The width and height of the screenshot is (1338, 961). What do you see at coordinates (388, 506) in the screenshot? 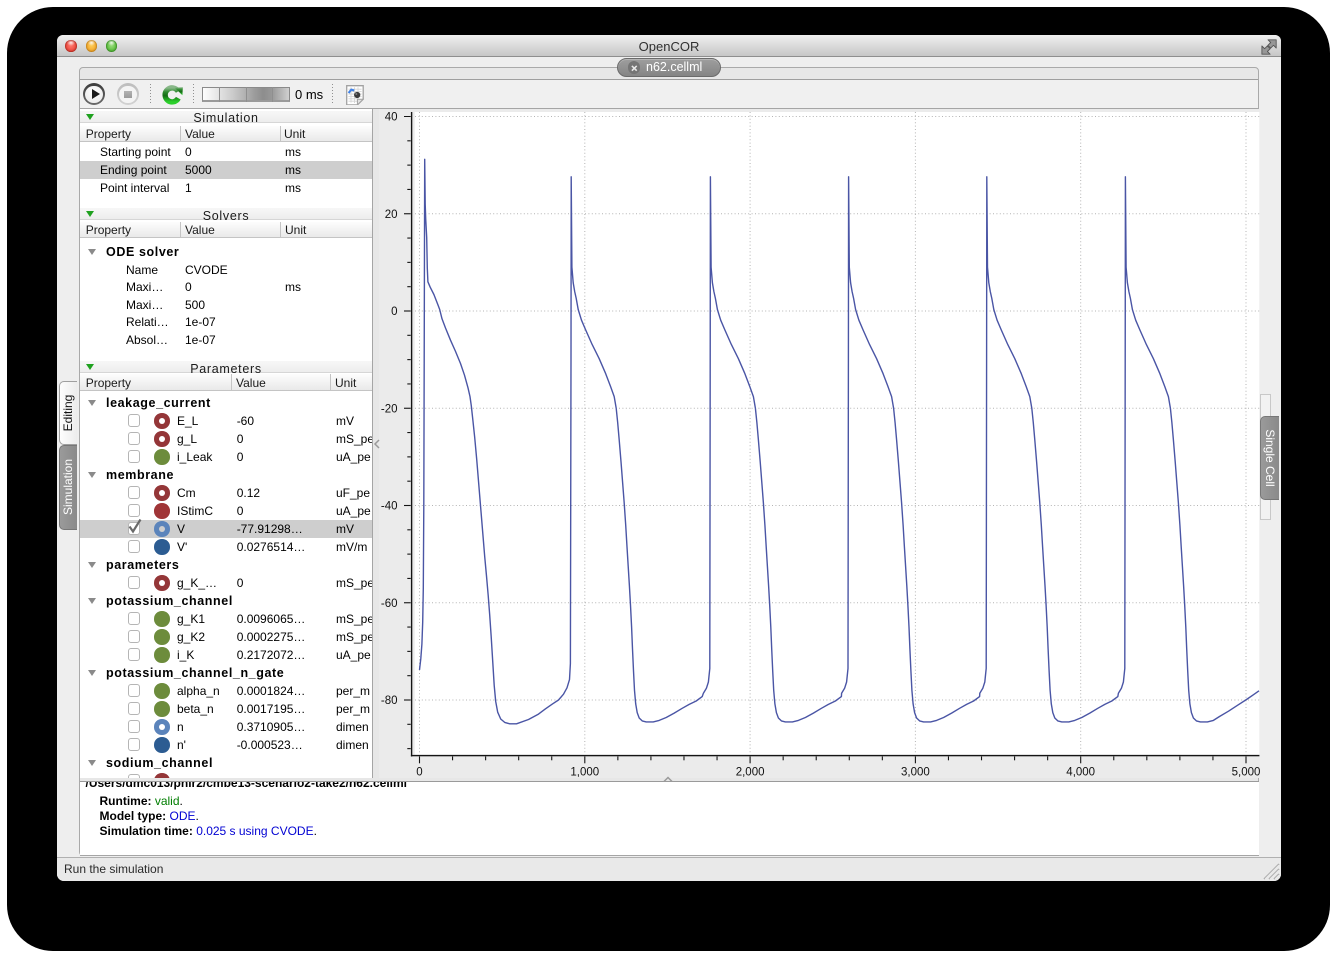
I see `svg-text: -40` at bounding box center [388, 506].